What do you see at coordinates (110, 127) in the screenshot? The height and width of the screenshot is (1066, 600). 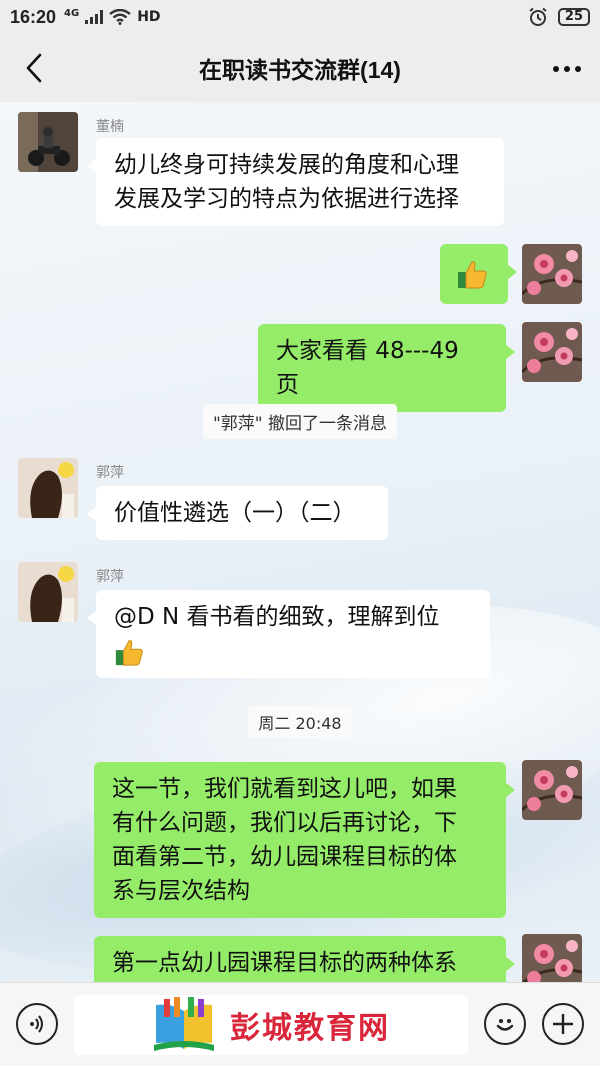 I see `sender-name: 董楠` at bounding box center [110, 127].